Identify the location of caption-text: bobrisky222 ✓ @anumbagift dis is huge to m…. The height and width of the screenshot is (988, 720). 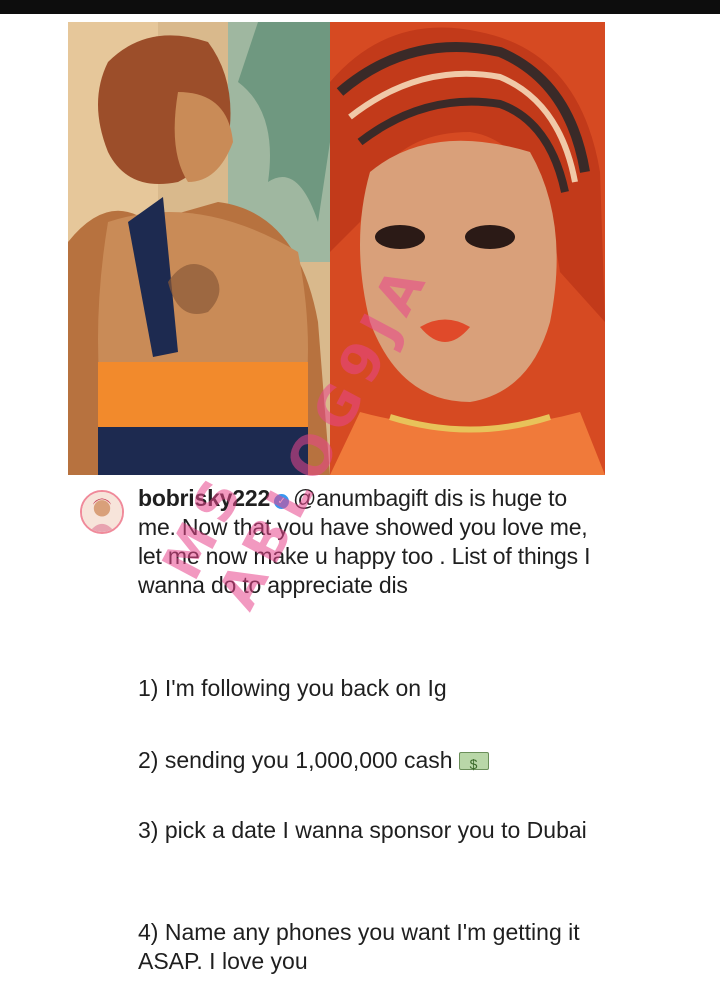
(373, 542).